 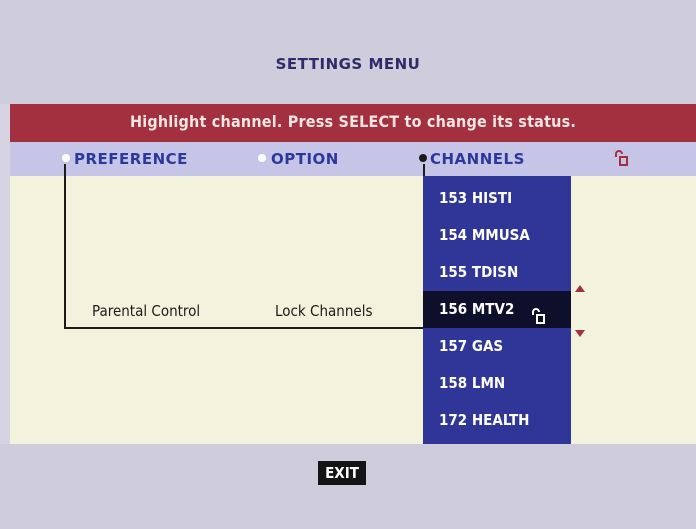 What do you see at coordinates (348, 64) in the screenshot?
I see `page-title: SETTINGS MENU` at bounding box center [348, 64].